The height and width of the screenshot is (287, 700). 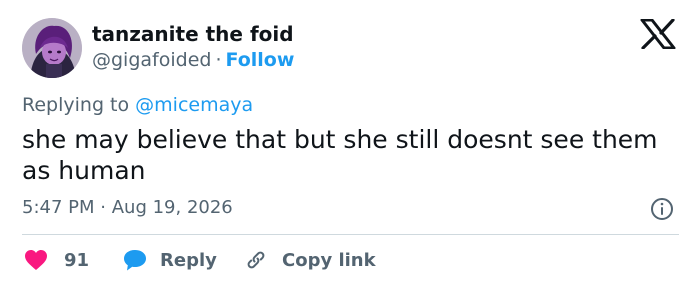 I want to click on avatar-image, so click(x=52, y=48).